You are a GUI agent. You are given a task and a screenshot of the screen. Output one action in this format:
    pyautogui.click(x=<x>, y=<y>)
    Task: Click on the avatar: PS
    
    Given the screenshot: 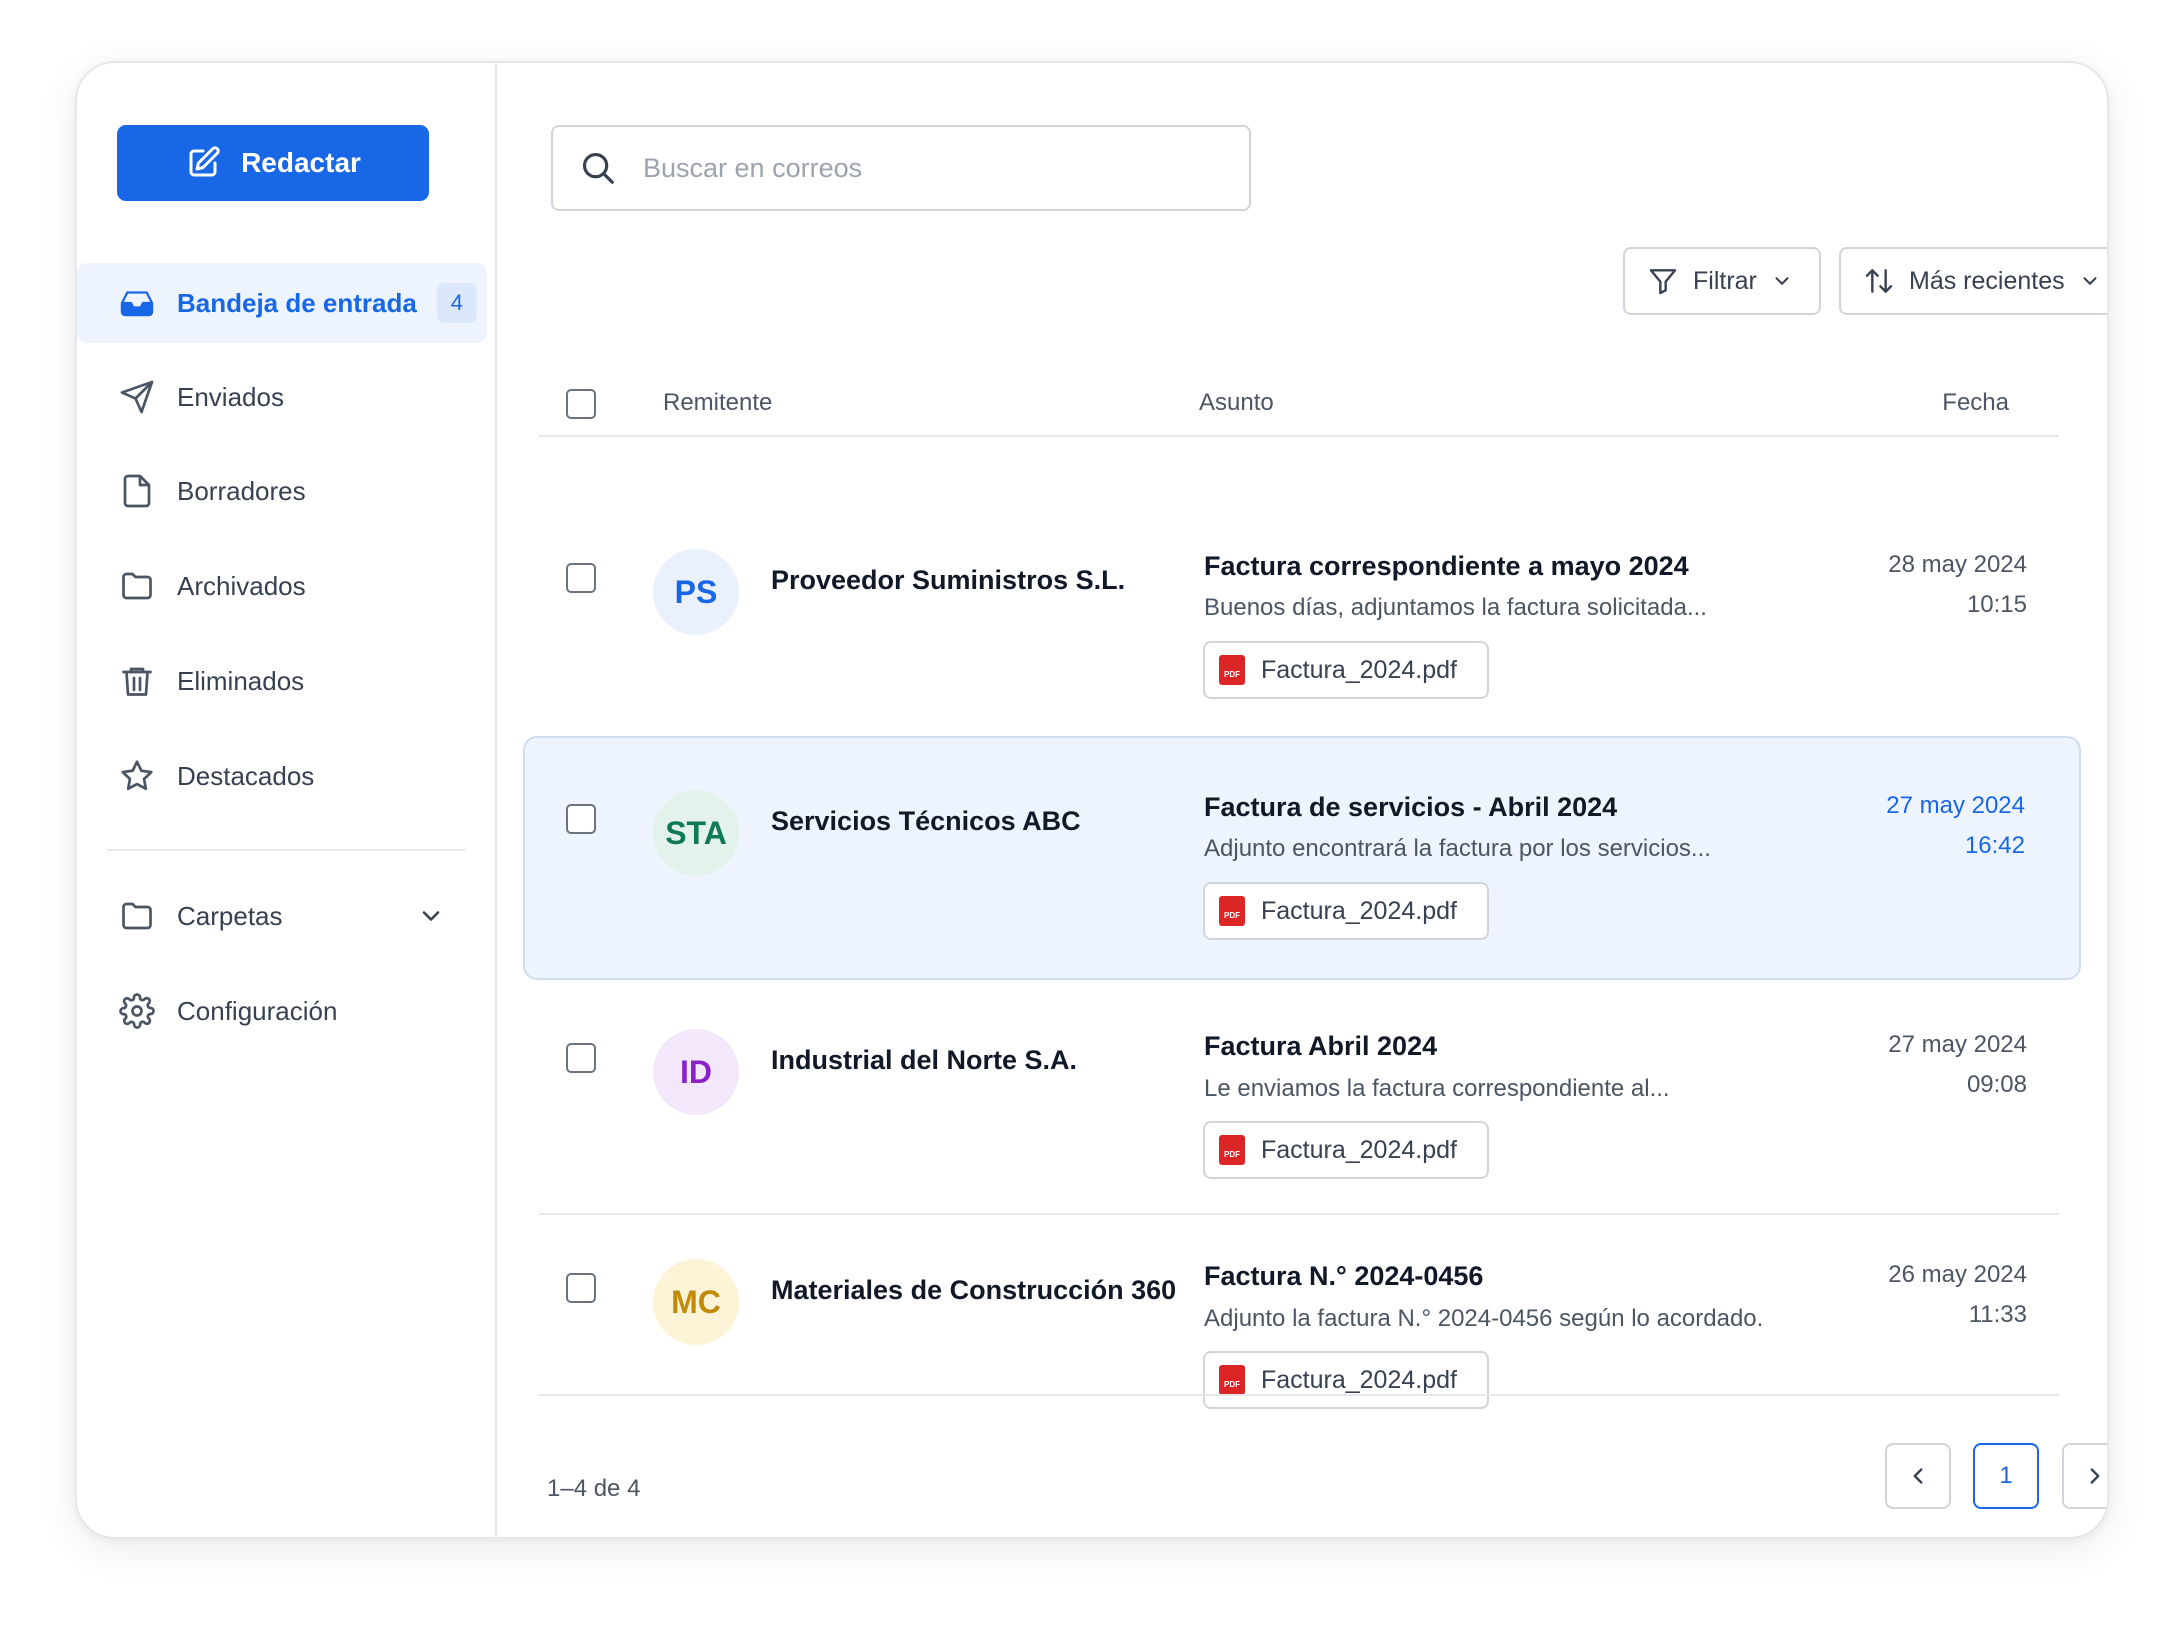 What is the action you would take?
    pyautogui.click(x=696, y=592)
    